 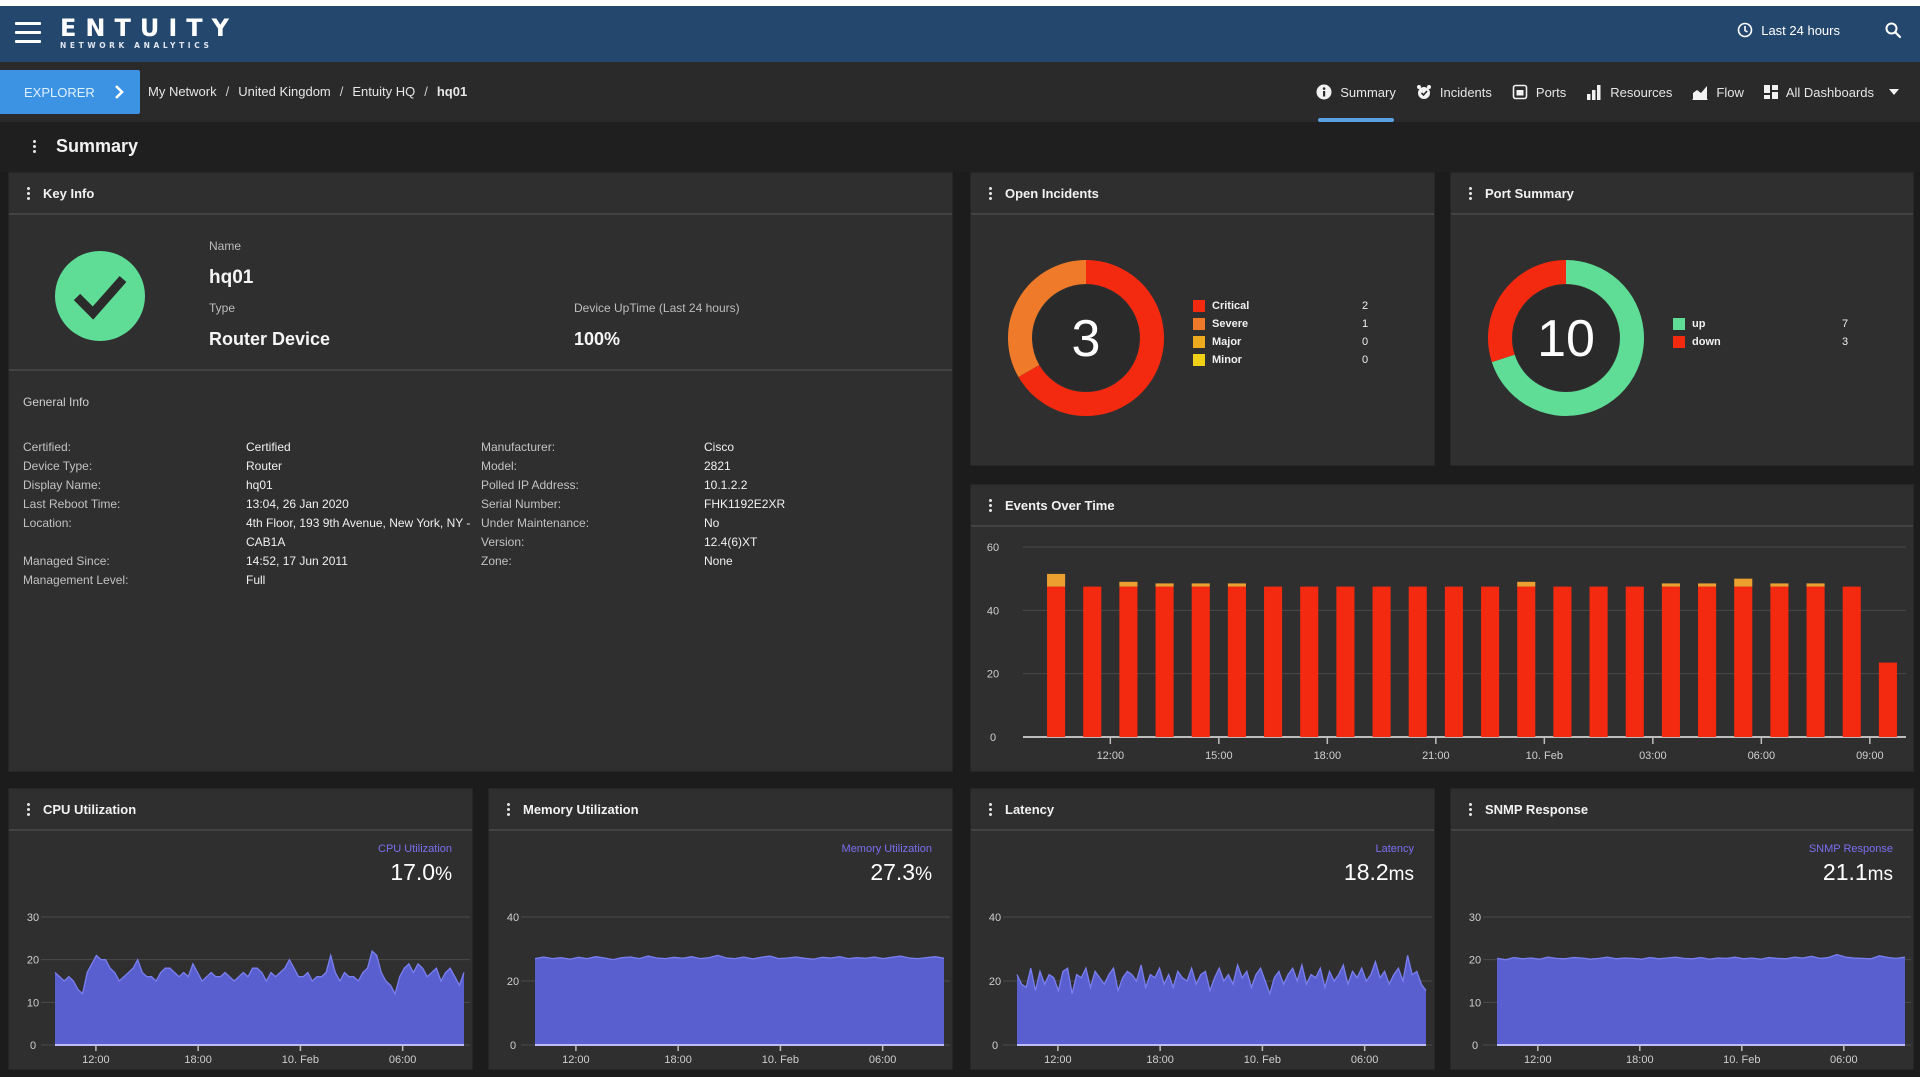 What do you see at coordinates (72, 504) in the screenshot?
I see `info-key: Last Reboot Time:` at bounding box center [72, 504].